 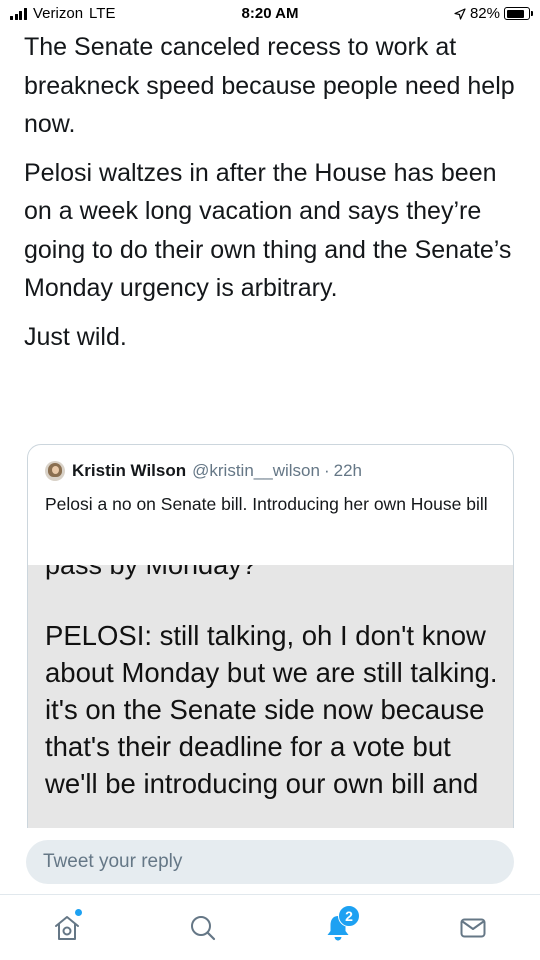 I want to click on avatar, so click(x=55, y=471).